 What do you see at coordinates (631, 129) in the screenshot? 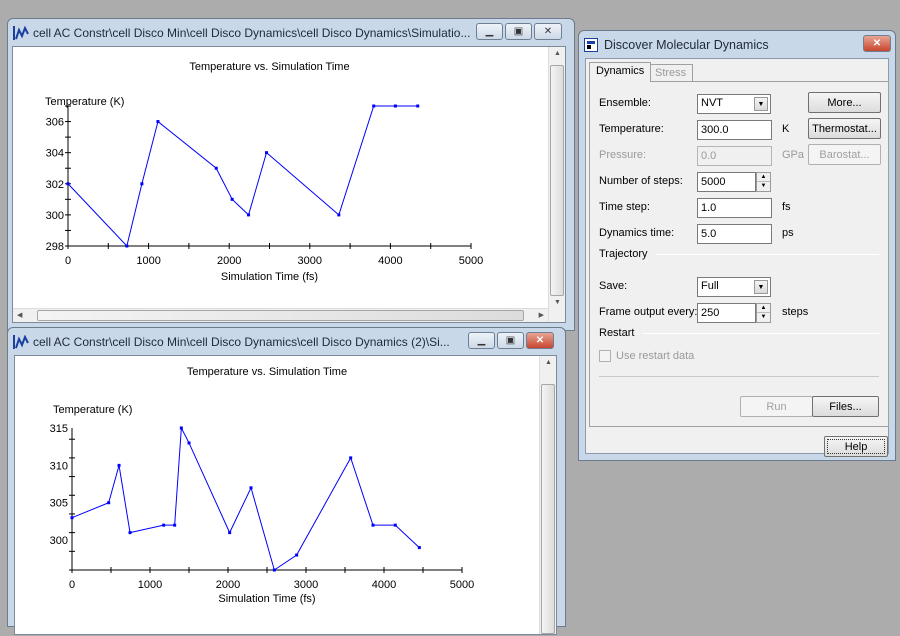
I see `temperature-label: Temperature:` at bounding box center [631, 129].